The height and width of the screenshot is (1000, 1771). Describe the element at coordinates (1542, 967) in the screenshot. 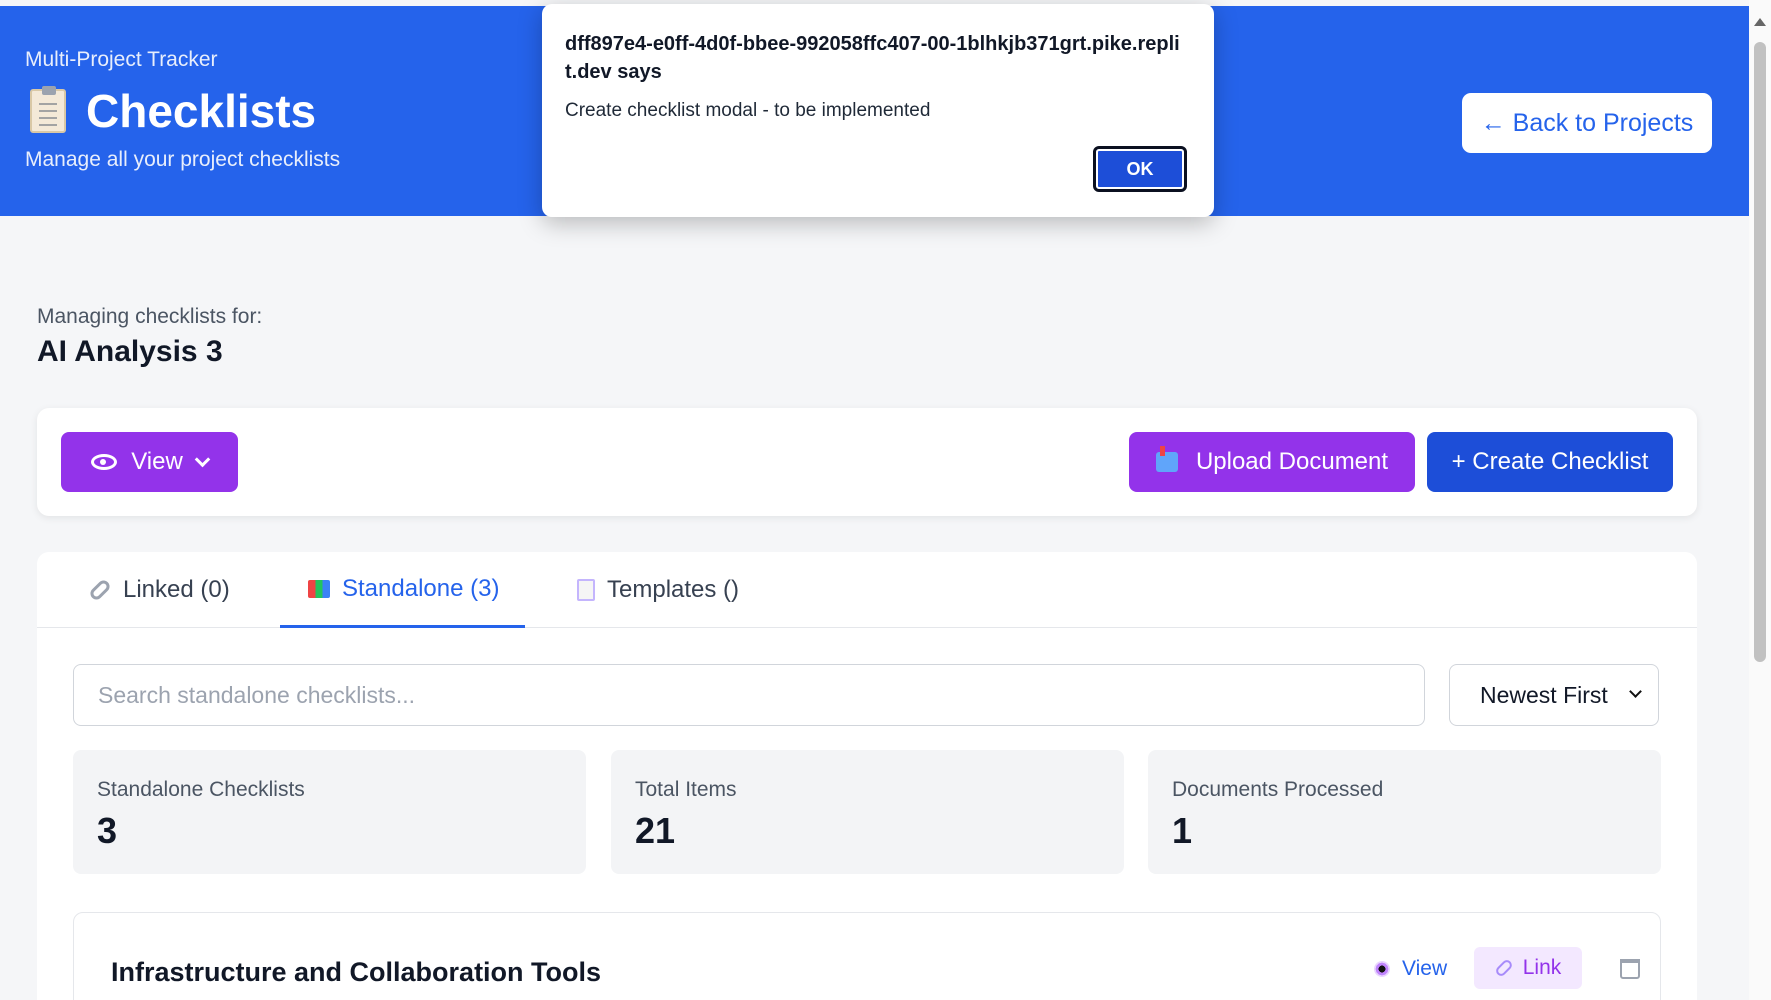

I see `link-label: Link` at that location.